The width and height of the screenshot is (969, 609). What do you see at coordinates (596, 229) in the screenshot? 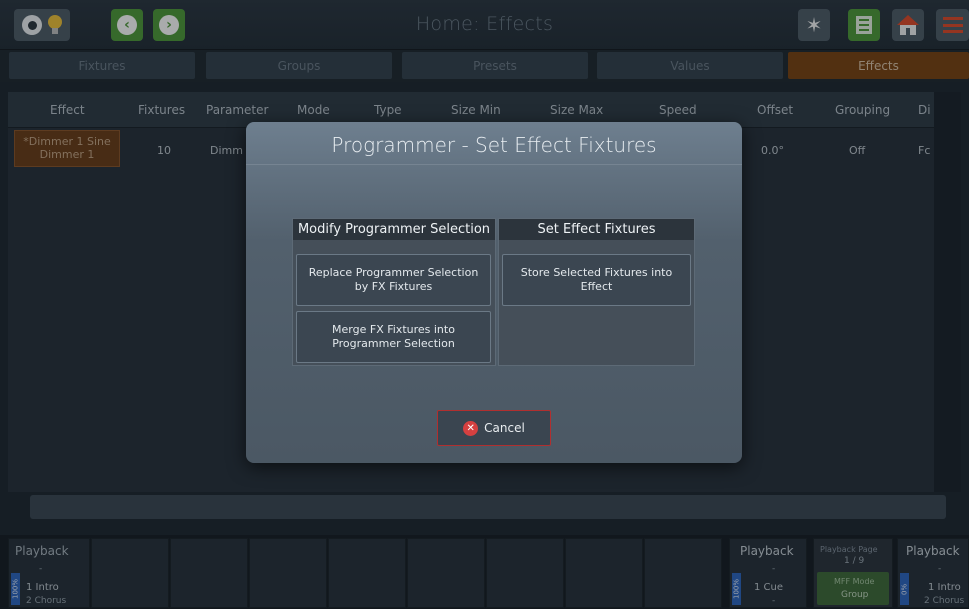
I see `set-effect-fixtures-header: Set Effect Fixtures` at bounding box center [596, 229].